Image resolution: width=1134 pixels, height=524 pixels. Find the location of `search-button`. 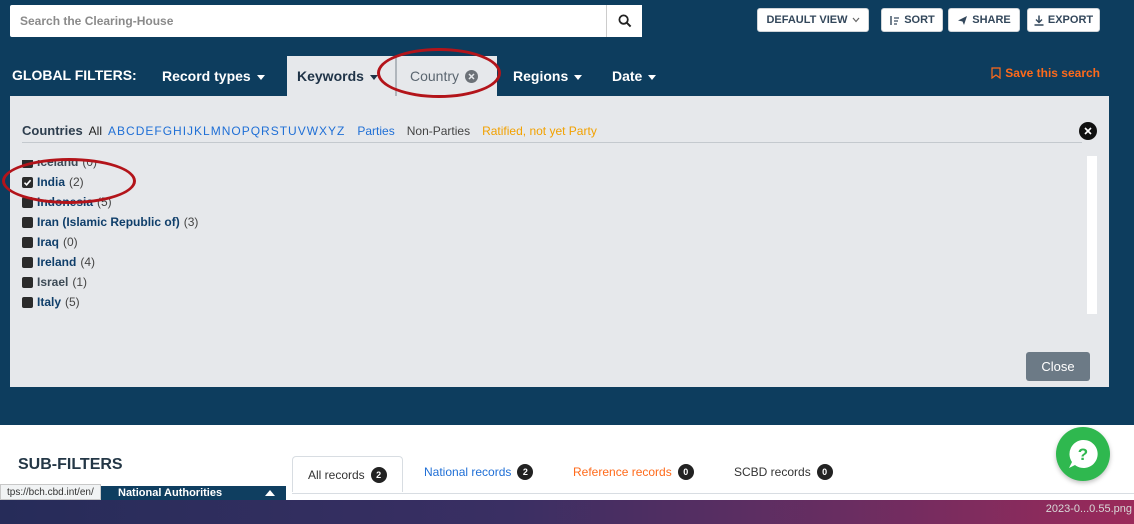

search-button is located at coordinates (624, 21).